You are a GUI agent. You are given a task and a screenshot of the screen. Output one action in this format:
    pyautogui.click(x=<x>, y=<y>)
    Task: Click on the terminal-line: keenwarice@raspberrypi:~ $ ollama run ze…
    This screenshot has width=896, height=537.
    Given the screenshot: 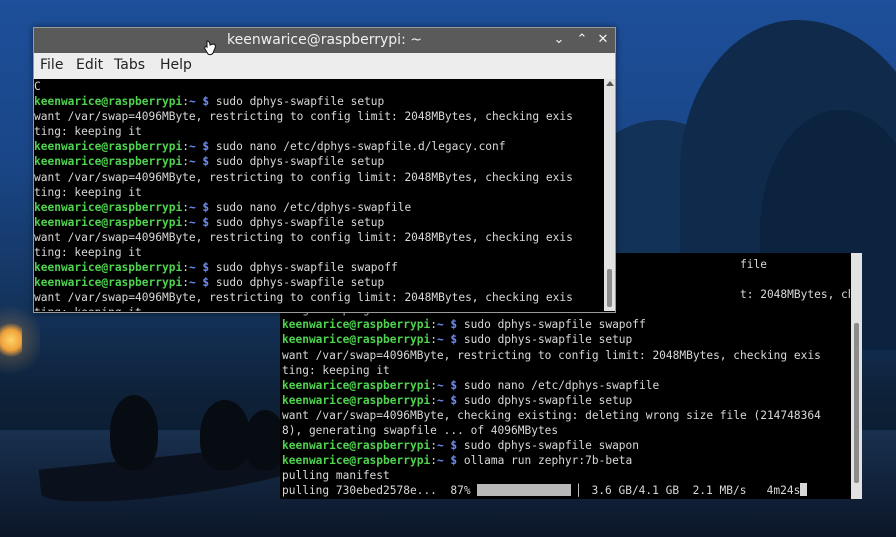 What is the action you would take?
    pyautogui.click(x=566, y=460)
    